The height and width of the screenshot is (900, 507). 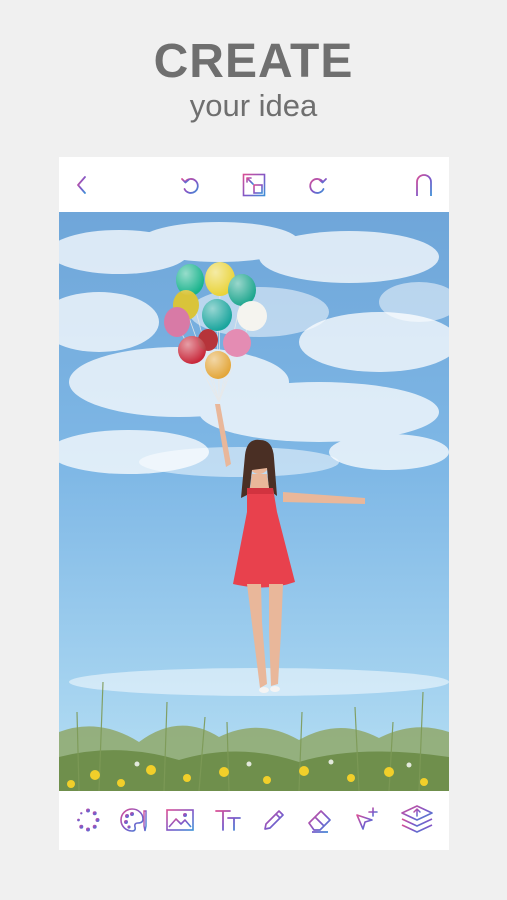 I want to click on crop-resize-icon, so click(x=254, y=185).